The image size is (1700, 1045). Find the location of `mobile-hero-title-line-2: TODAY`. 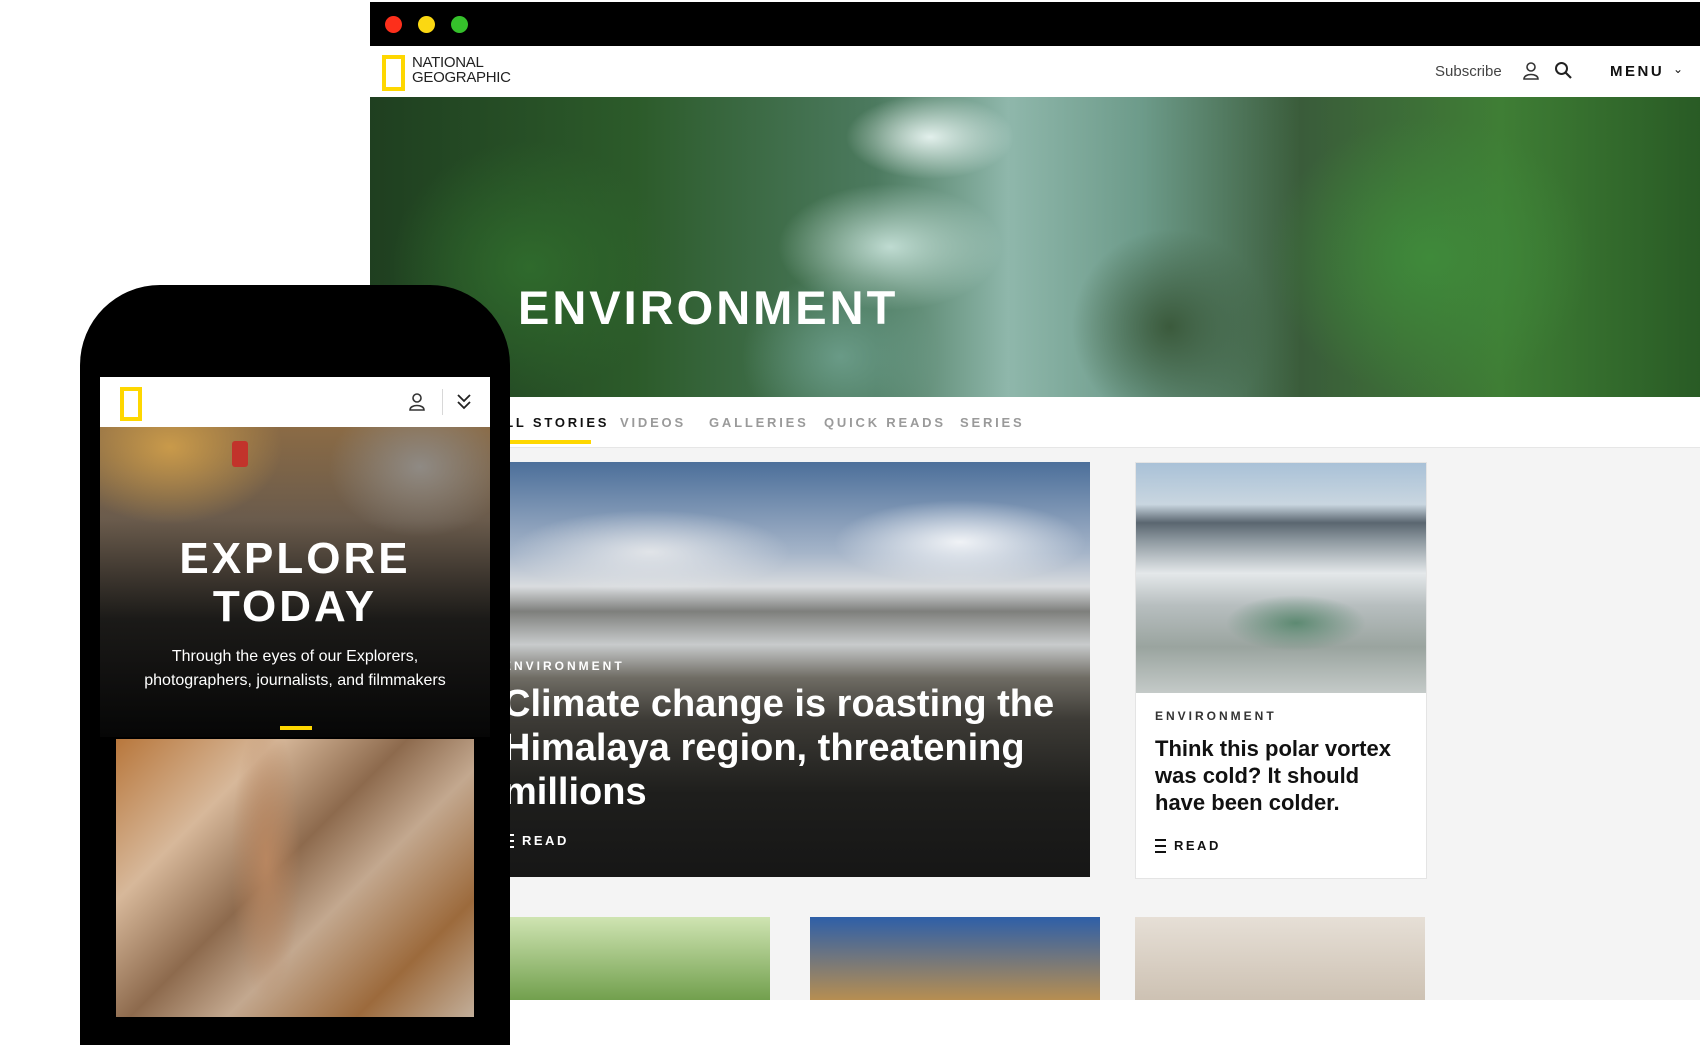

mobile-hero-title-line-2: TODAY is located at coordinates (295, 606).